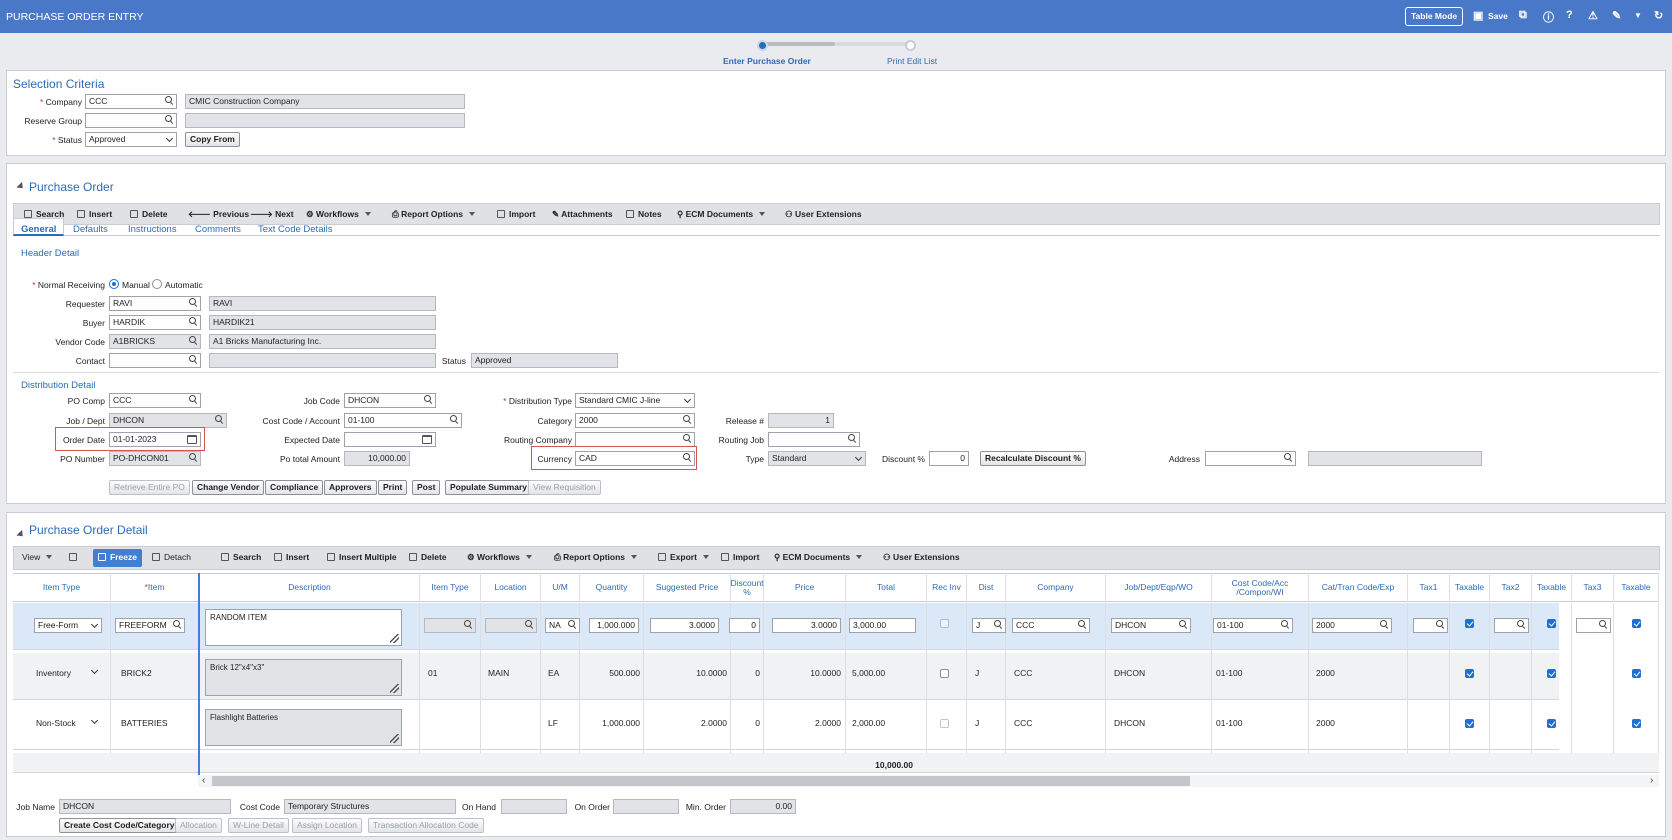  I want to click on column-header-total: Total, so click(886, 587).